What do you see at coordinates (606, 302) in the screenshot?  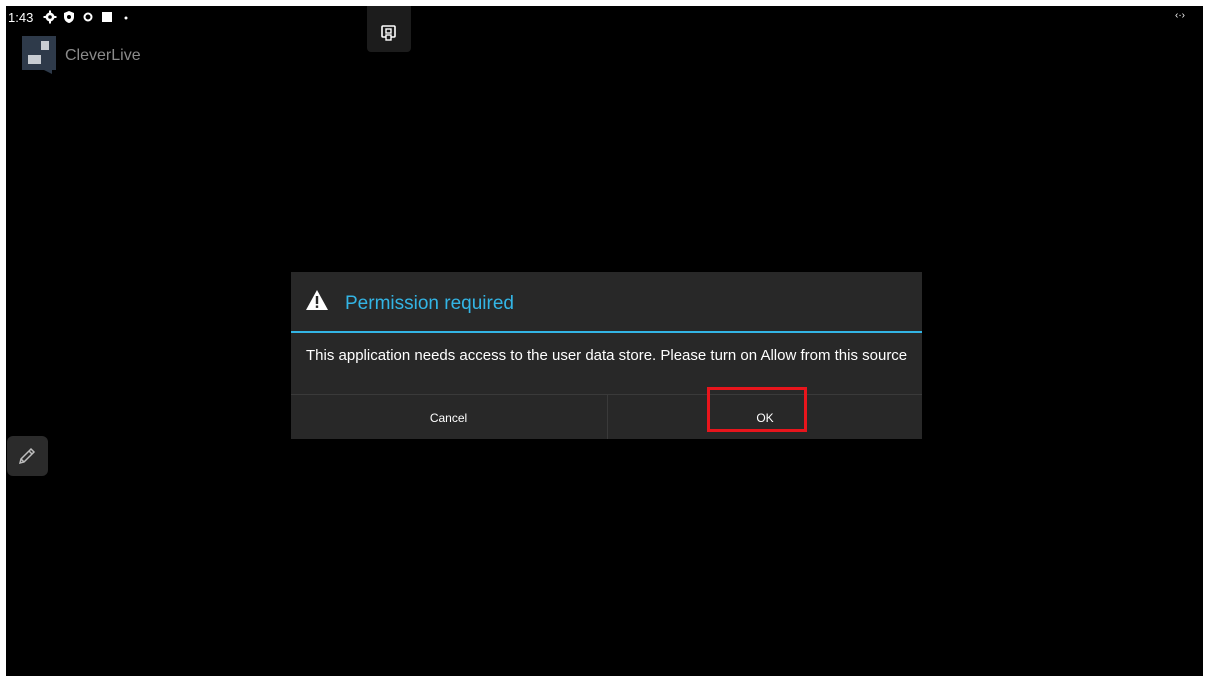 I see `dialog-header: Permission required` at bounding box center [606, 302].